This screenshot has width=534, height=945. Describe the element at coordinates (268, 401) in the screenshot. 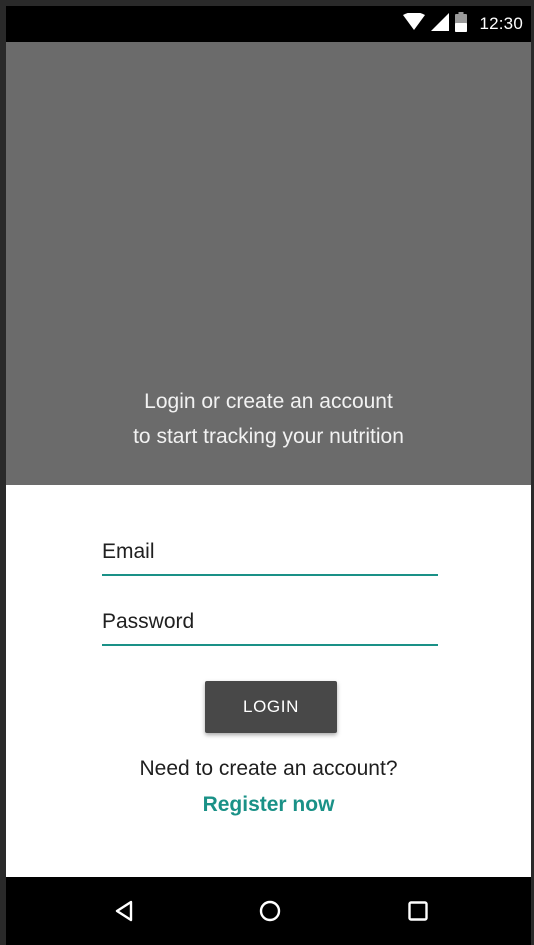

I see `hero-line-1: Login or create an account` at that location.